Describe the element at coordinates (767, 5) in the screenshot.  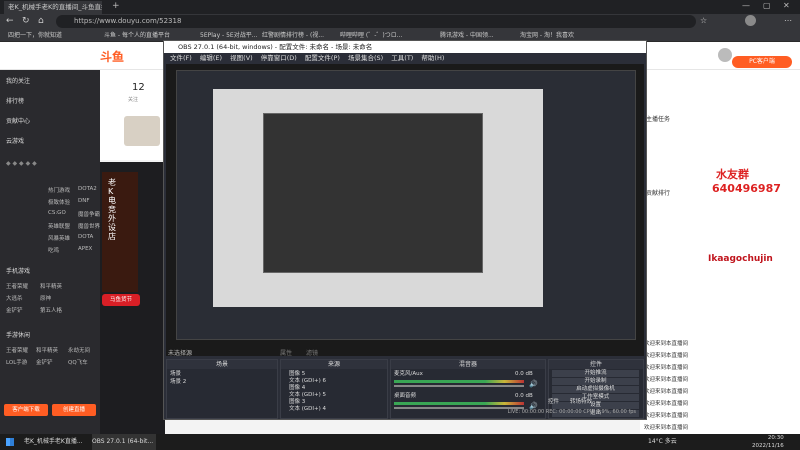
I see `maximize-icon: ▢` at that location.